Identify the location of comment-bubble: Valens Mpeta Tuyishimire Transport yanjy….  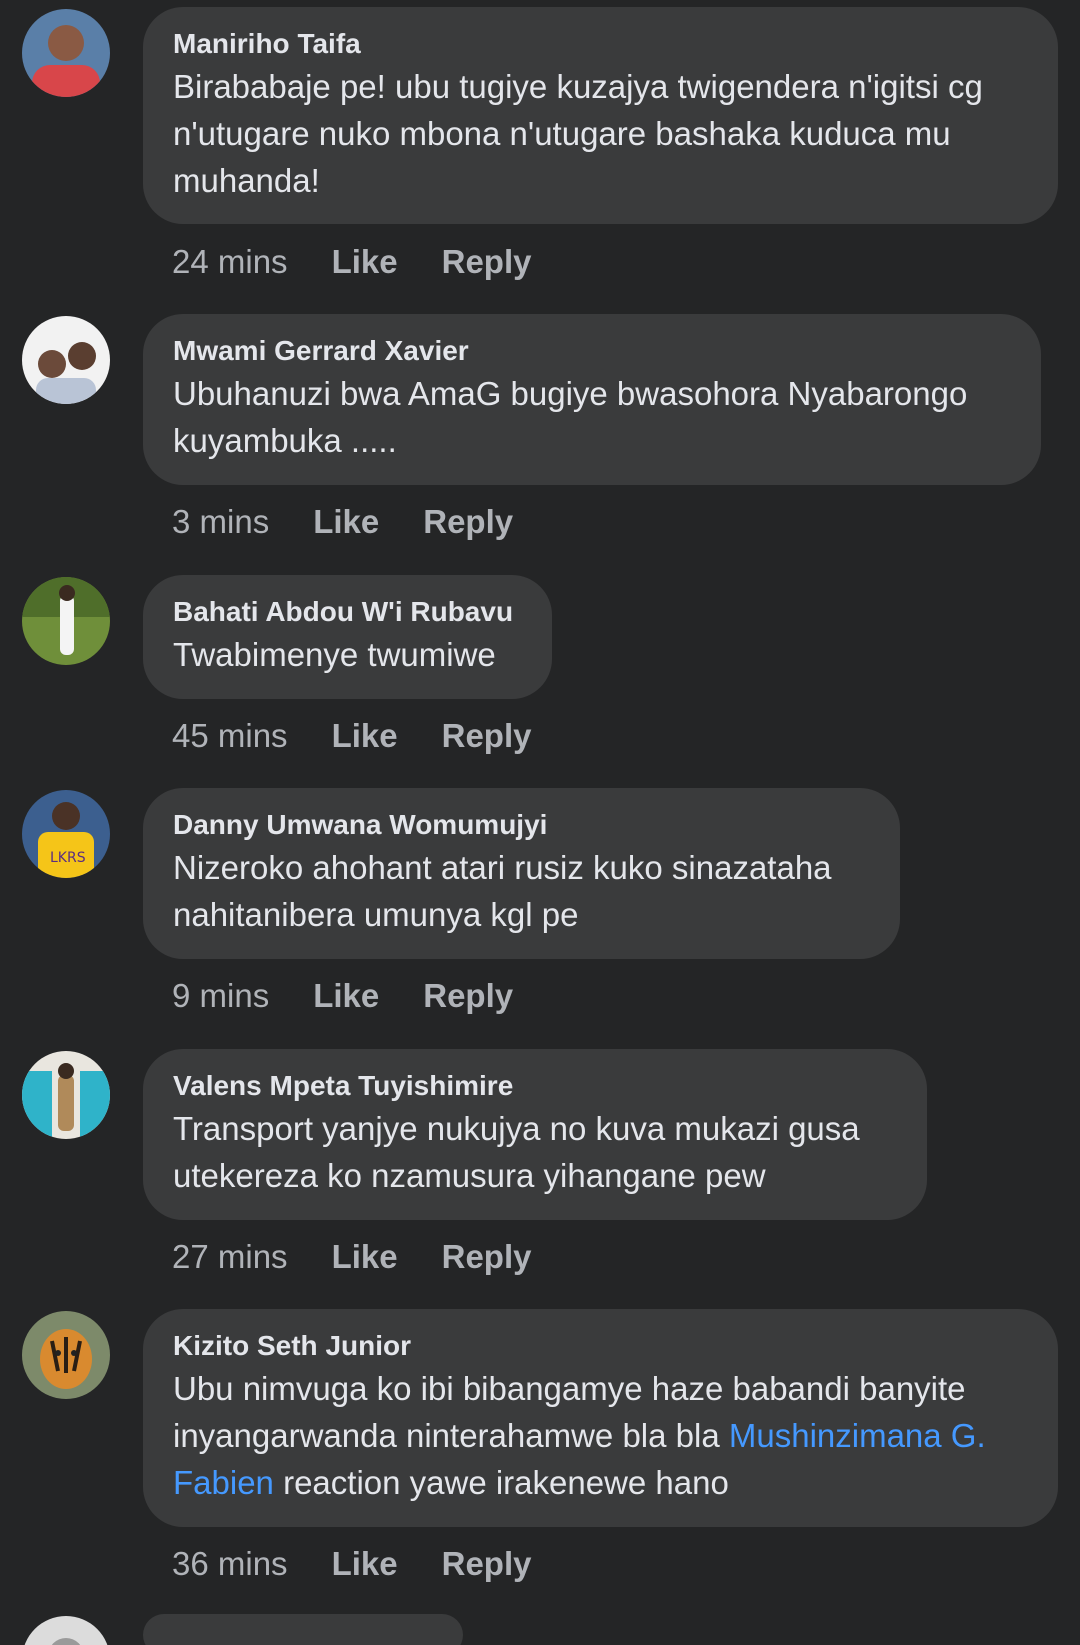
(535, 1134).